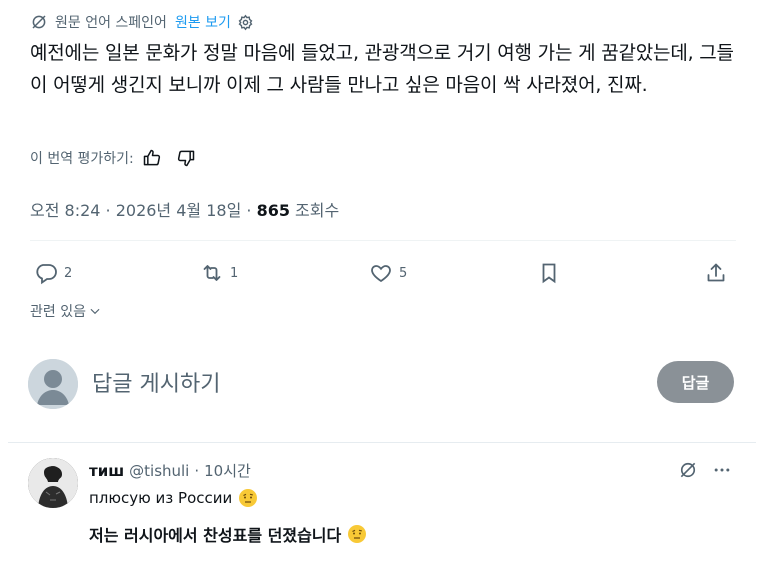  I want to click on reply-line-2: 저는 러시아에서 찬성표를 던졌습니다, so click(215, 535).